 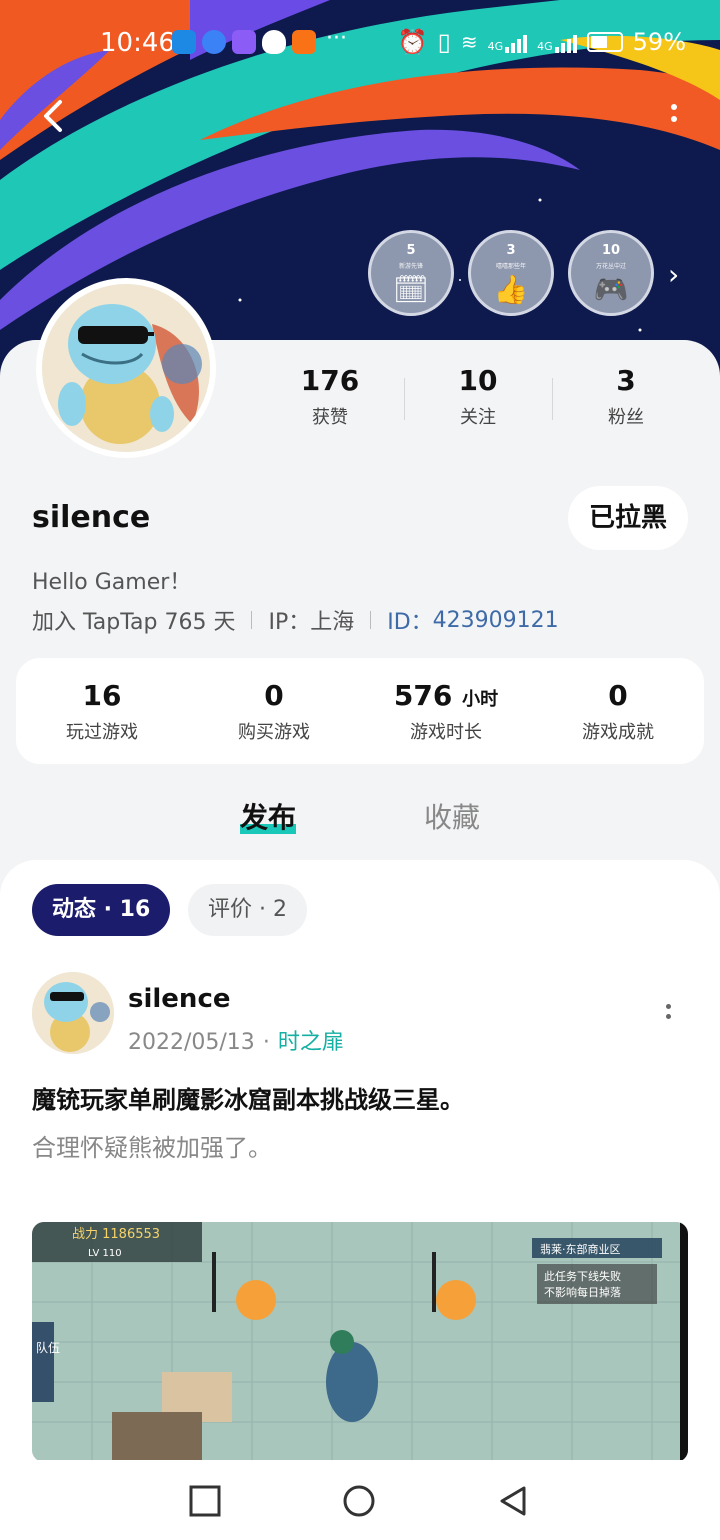 I want to click on circle-icon, so click(x=359, y=1501).